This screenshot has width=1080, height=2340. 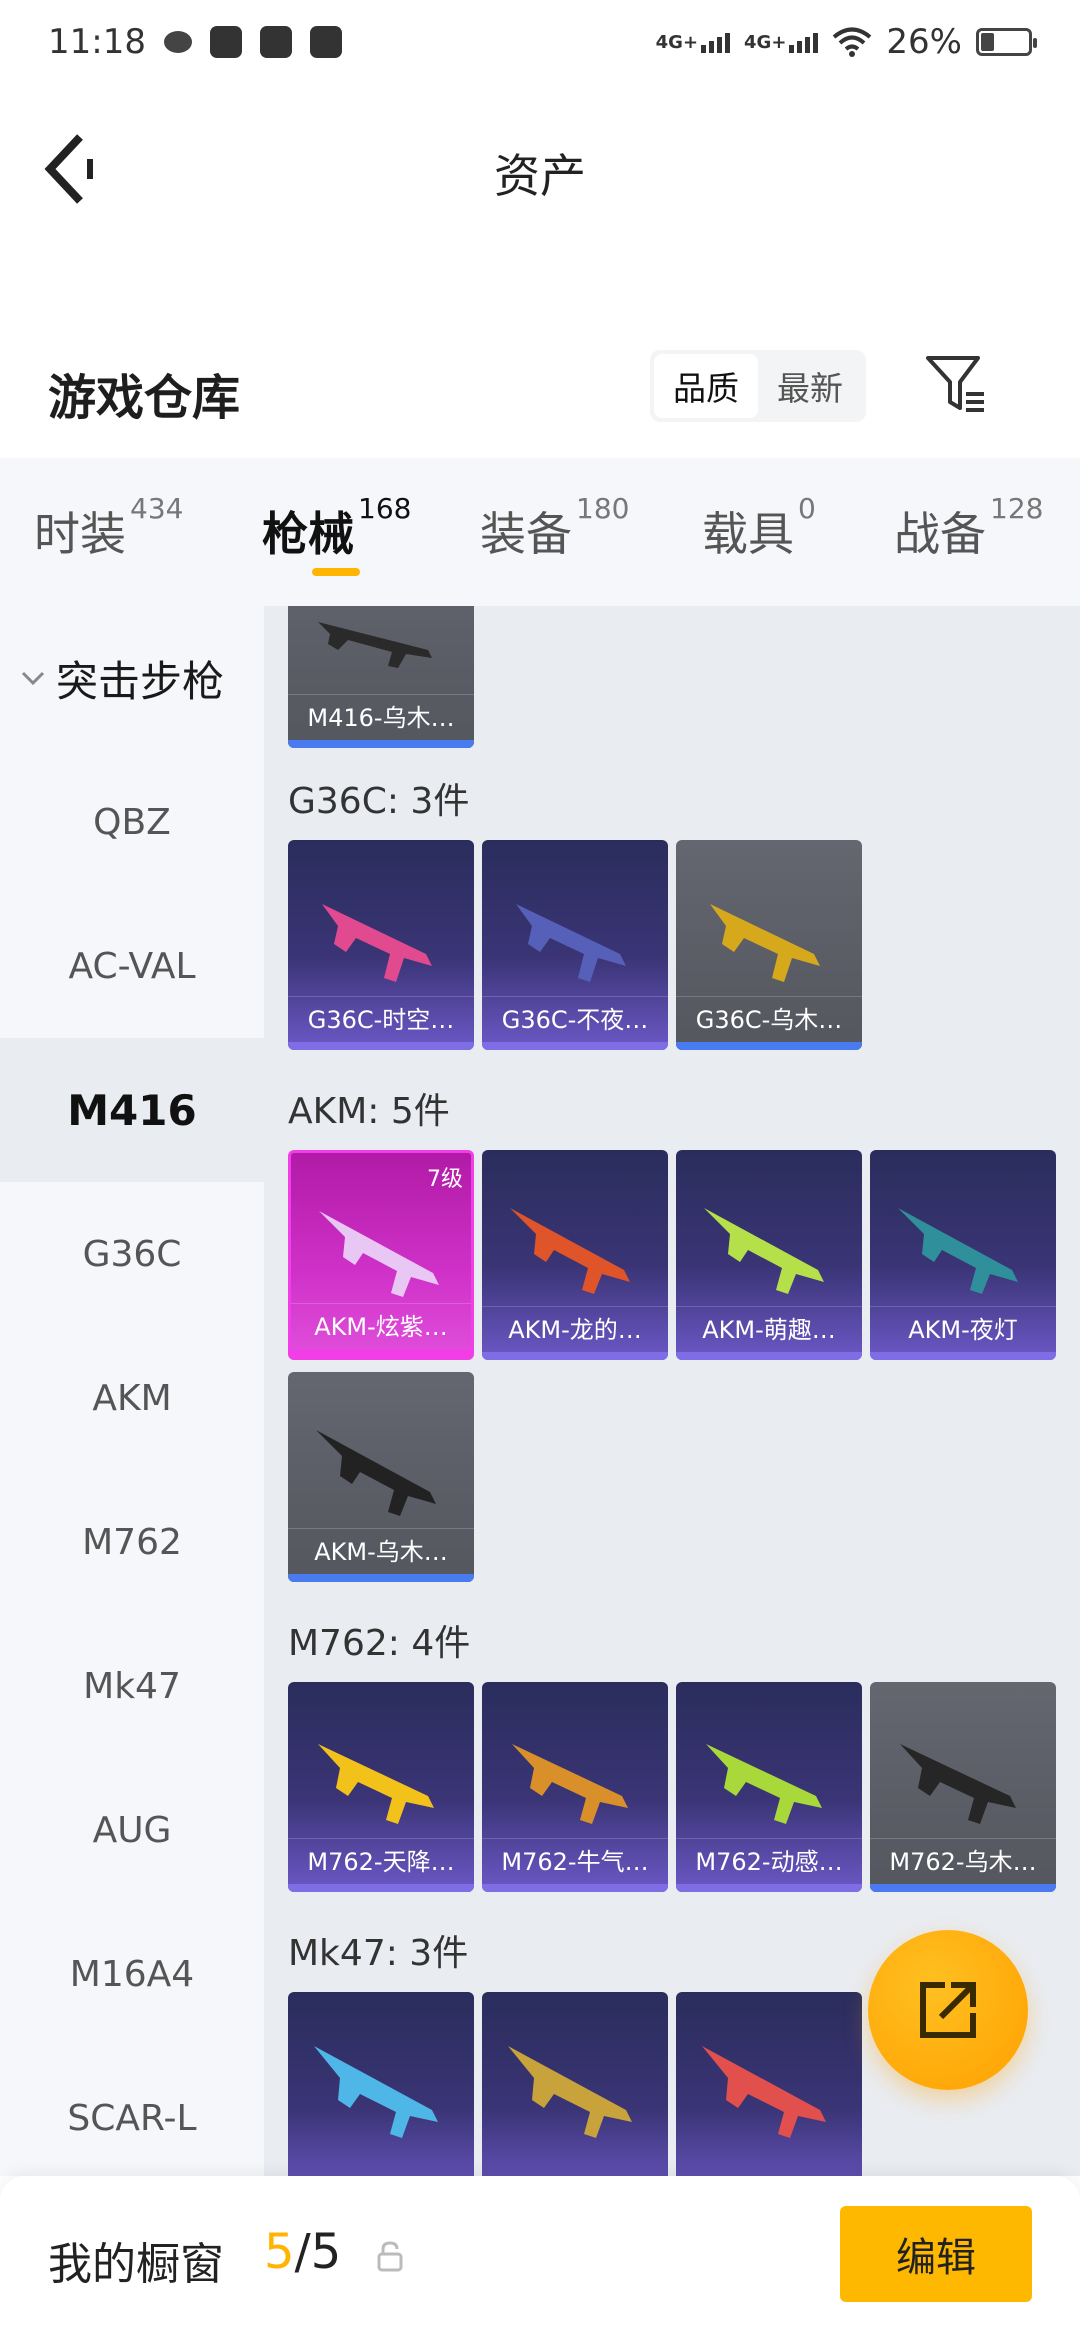 What do you see at coordinates (379, 801) in the screenshot?
I see `group-label-g36c: G36C: 3件` at bounding box center [379, 801].